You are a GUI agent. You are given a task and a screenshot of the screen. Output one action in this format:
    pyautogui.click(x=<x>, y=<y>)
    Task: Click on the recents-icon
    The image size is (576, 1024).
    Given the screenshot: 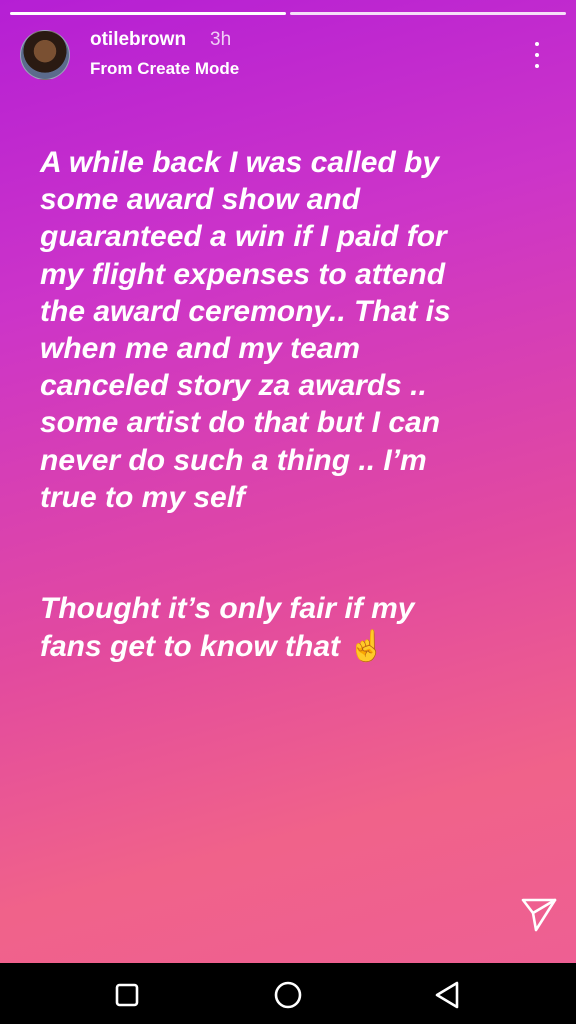 What is the action you would take?
    pyautogui.click(x=127, y=995)
    